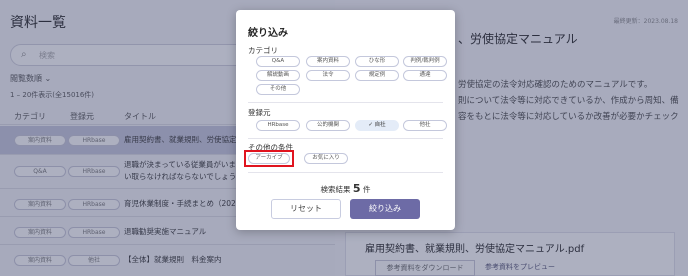 The width and height of the screenshot is (688, 276). What do you see at coordinates (259, 112) in the screenshot?
I see `source-heading: 登録元` at bounding box center [259, 112].